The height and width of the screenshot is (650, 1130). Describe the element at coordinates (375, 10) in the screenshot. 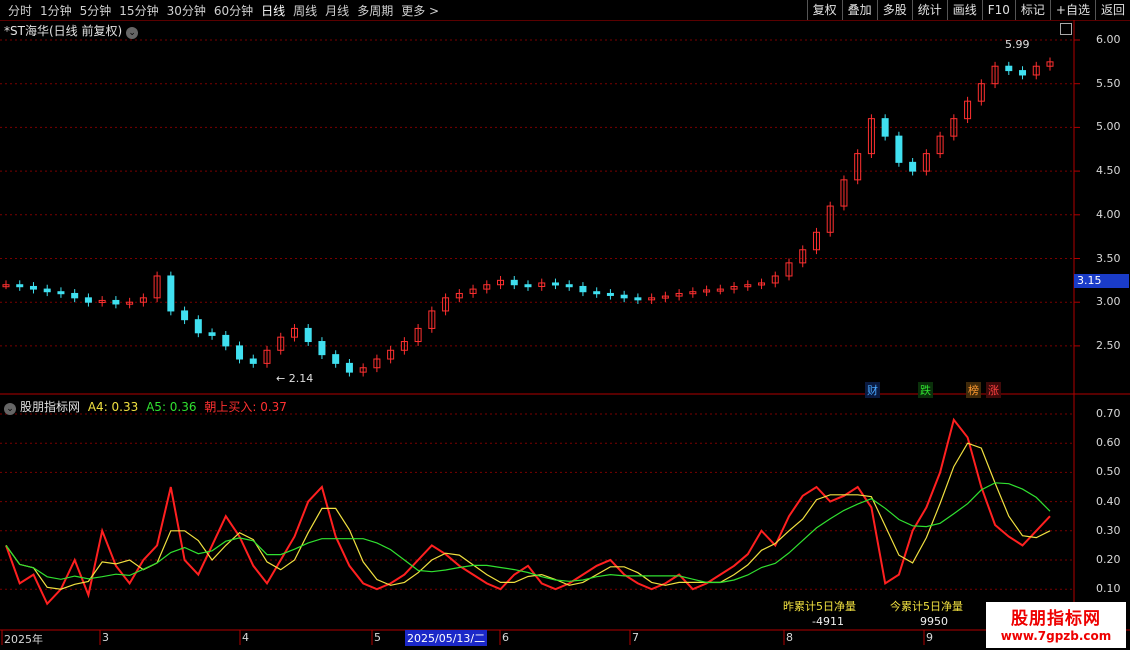

I see `period-tab: 多周期` at that location.